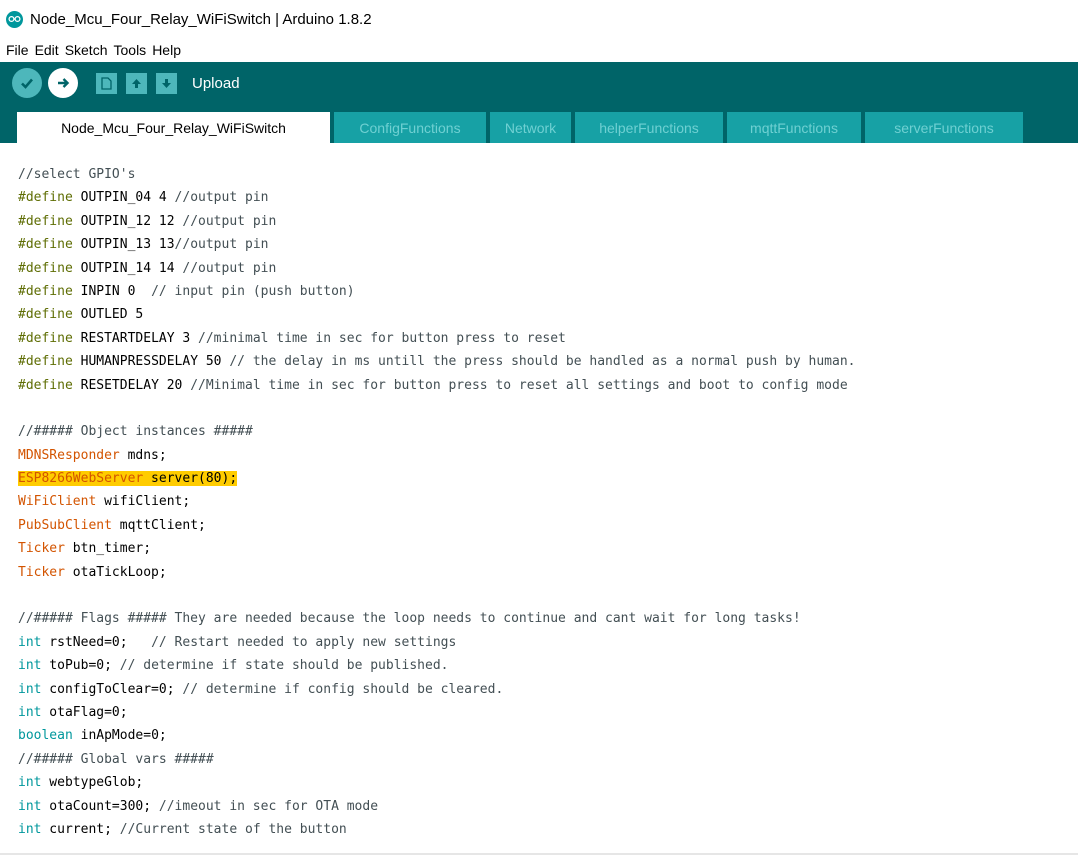  Describe the element at coordinates (190, 479) in the screenshot. I see `code-token: server(80);` at that location.